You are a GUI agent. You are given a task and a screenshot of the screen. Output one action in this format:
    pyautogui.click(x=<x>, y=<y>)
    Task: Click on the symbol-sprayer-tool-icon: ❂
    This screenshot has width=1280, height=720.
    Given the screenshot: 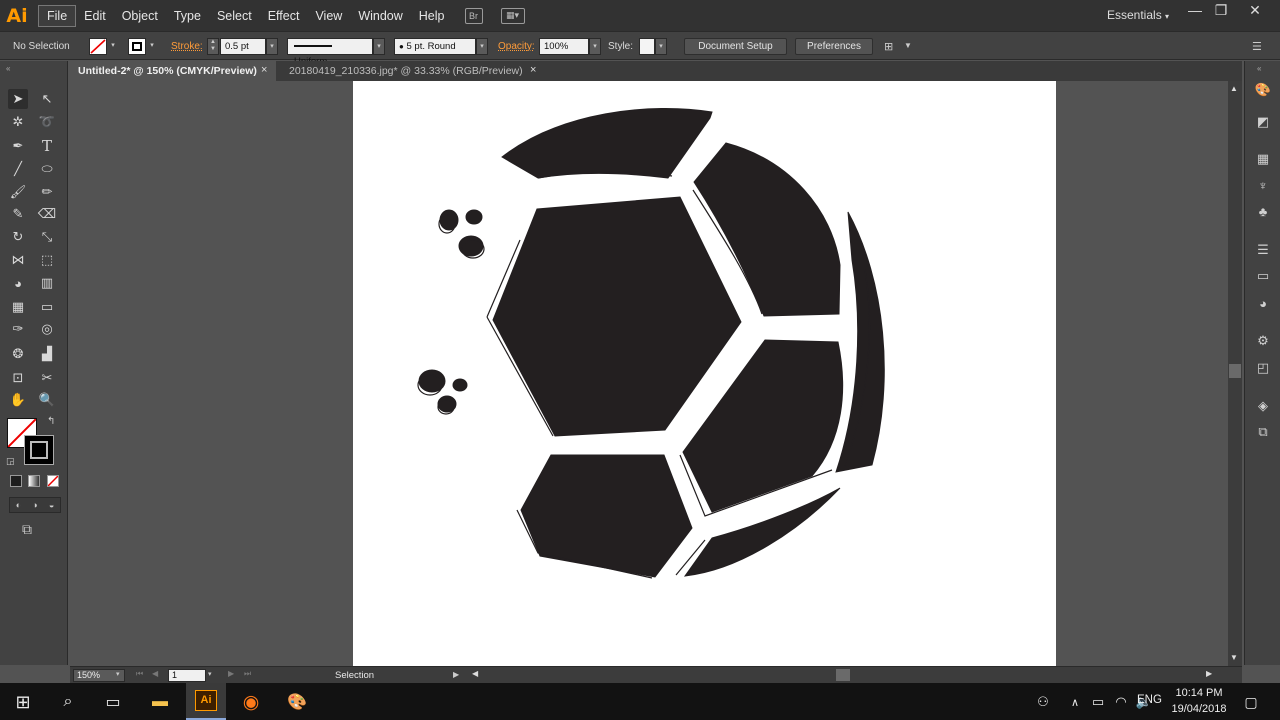 What is the action you would take?
    pyautogui.click(x=18, y=354)
    